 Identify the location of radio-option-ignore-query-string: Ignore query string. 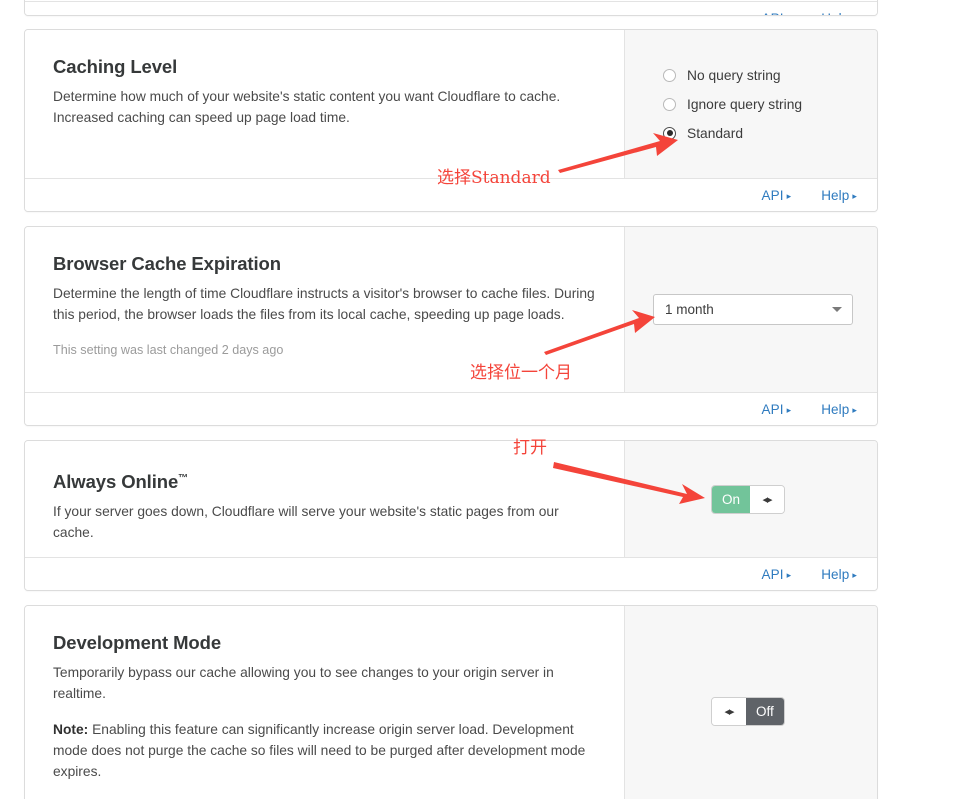
(732, 104).